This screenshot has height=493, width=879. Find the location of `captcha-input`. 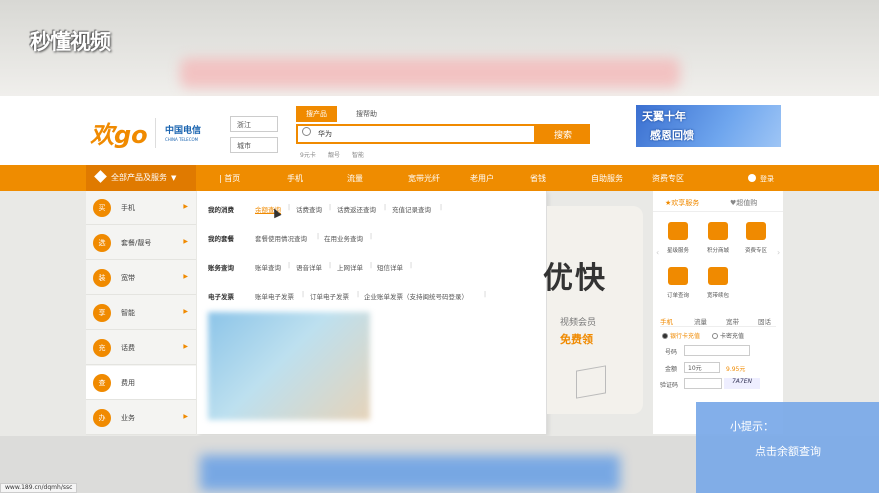

captcha-input is located at coordinates (703, 383).